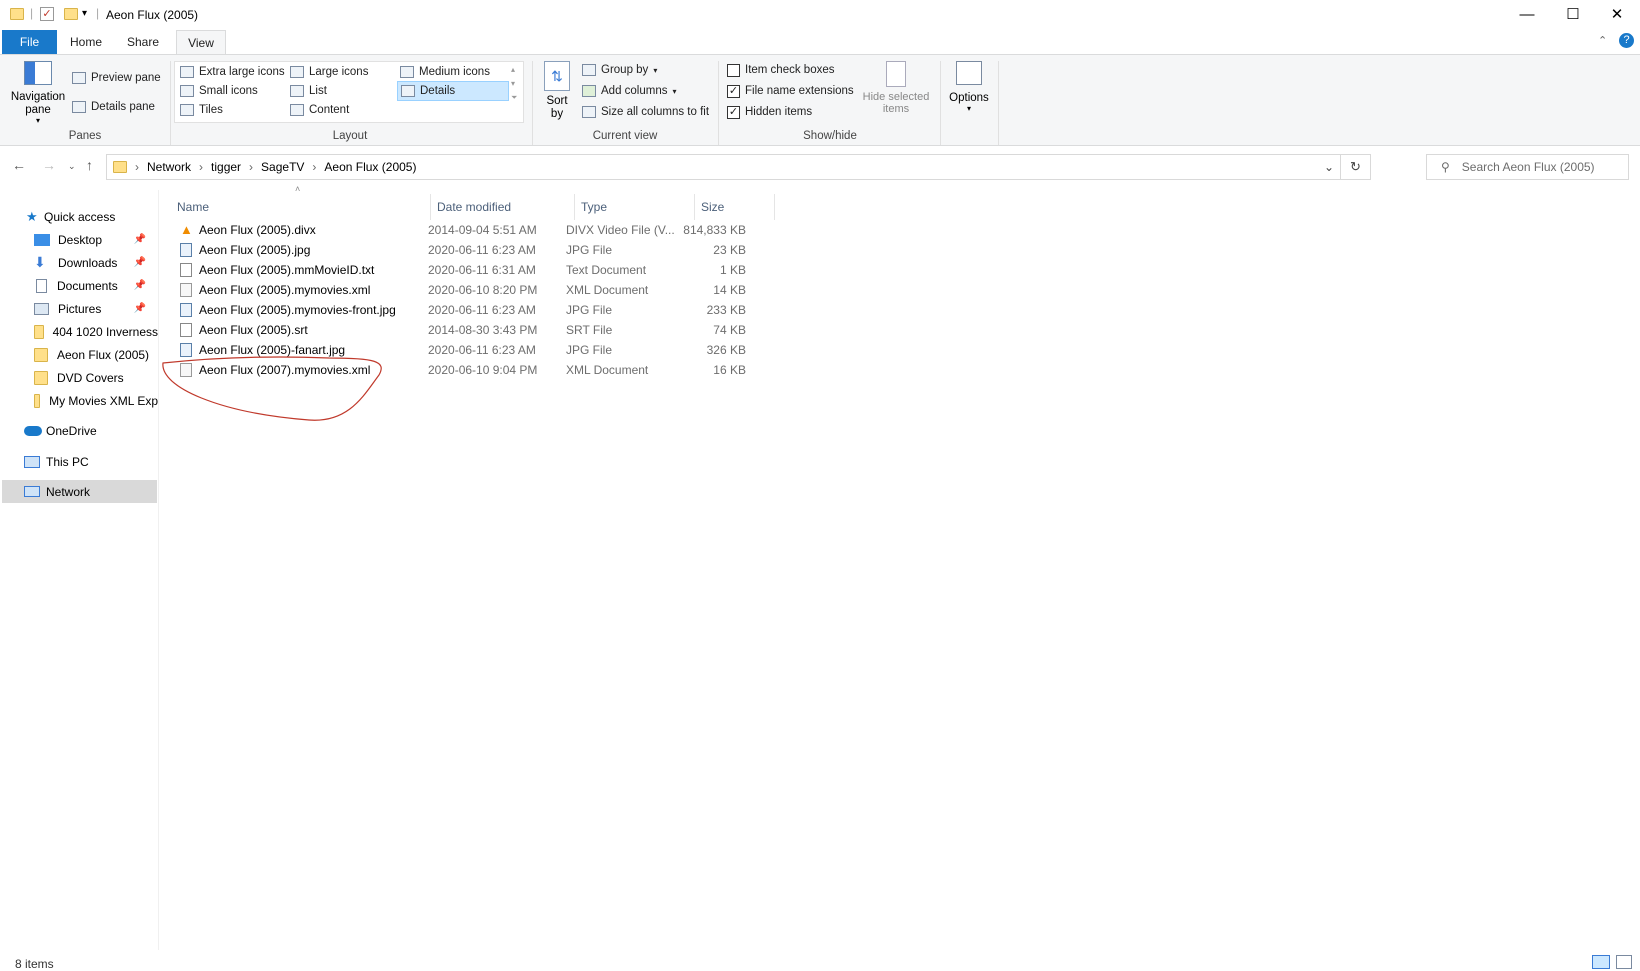 The image size is (1640, 971). What do you see at coordinates (232, 72) in the screenshot?
I see `layout-extra-large-icons: Extra large icons` at bounding box center [232, 72].